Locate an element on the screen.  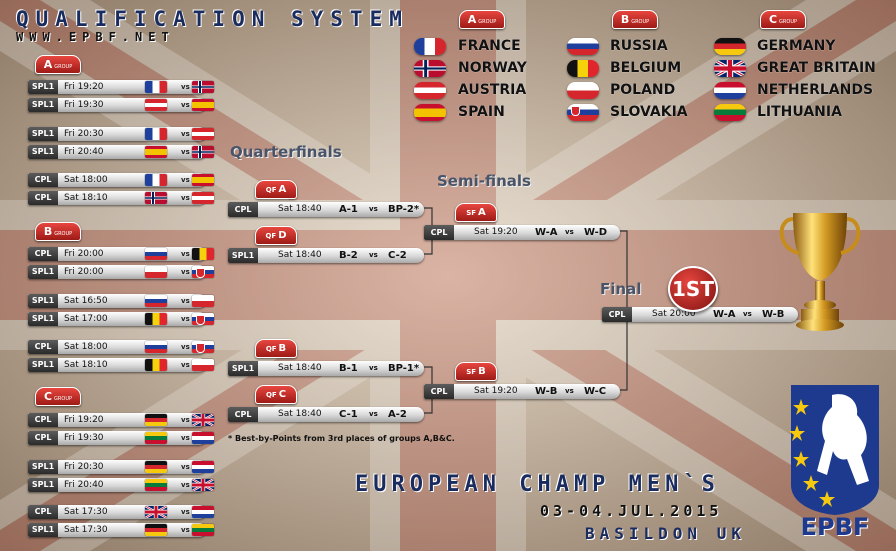
sf-a-badge: SF A is located at coordinates (476, 212).